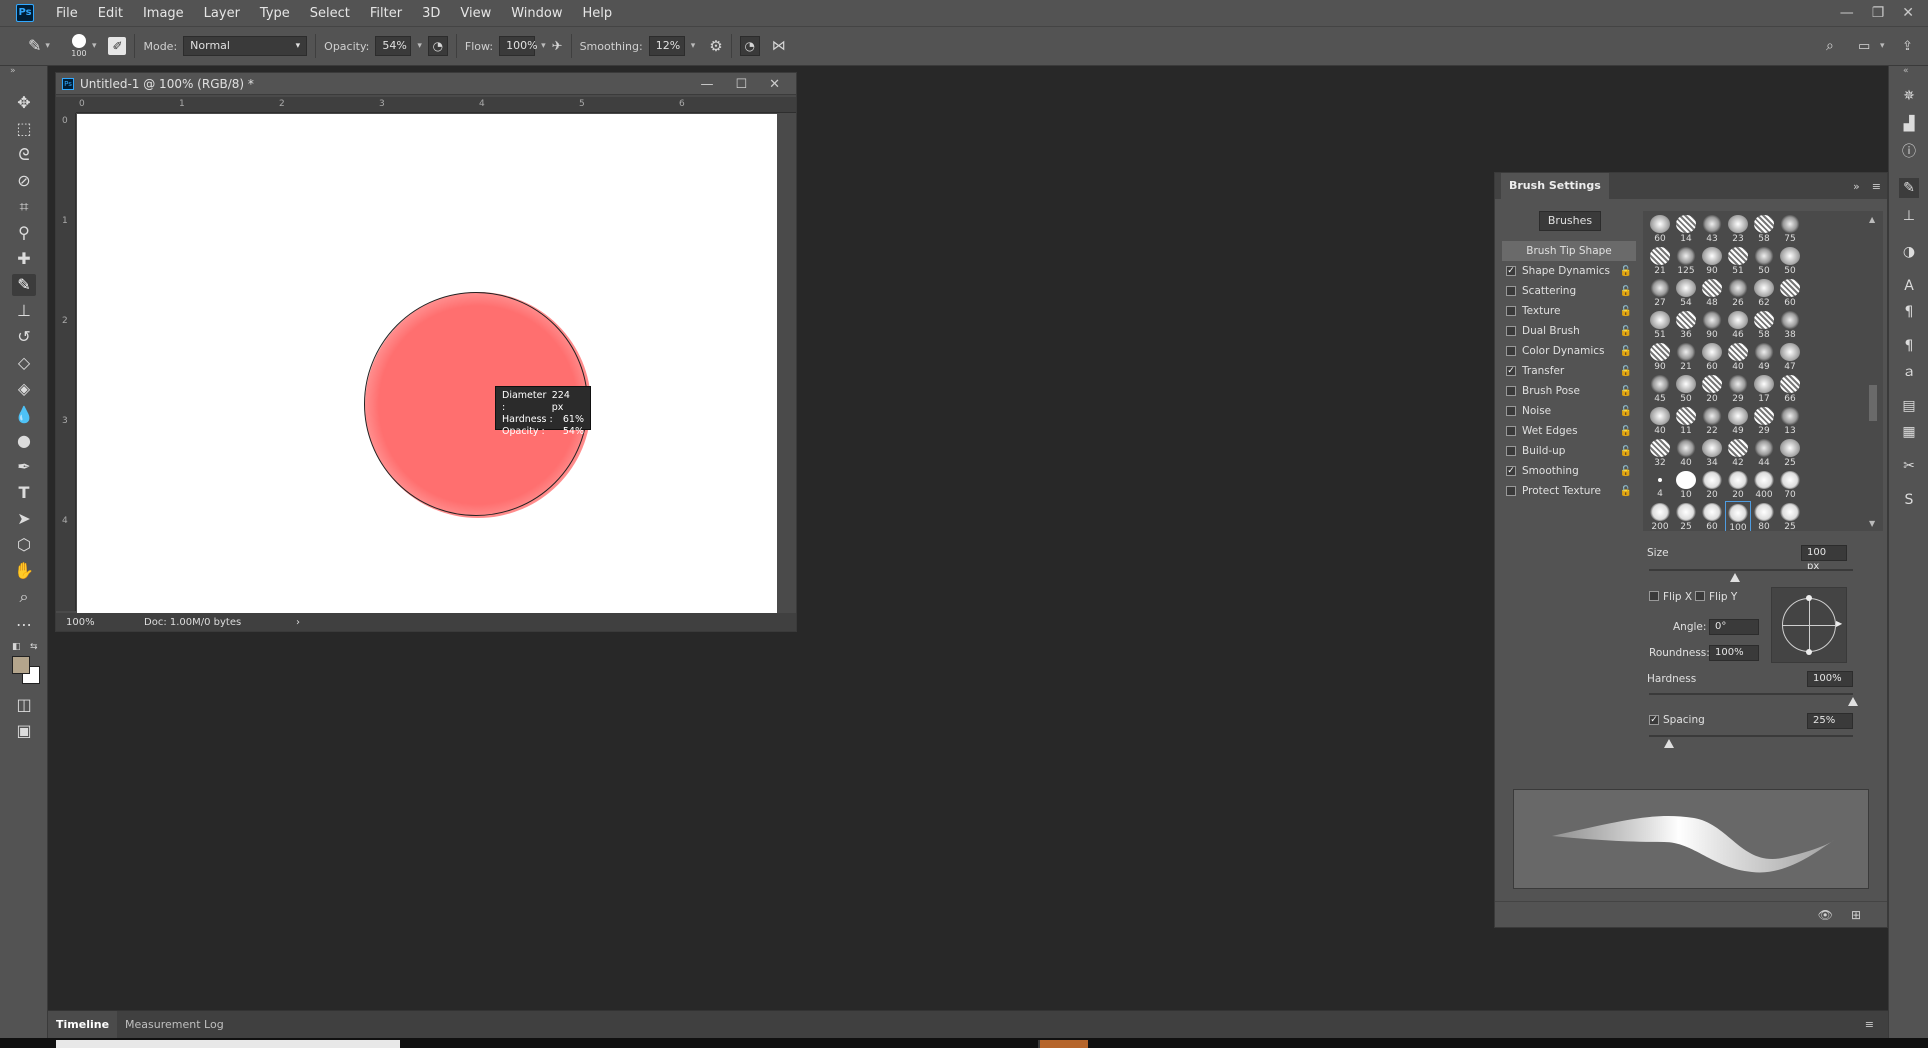 Image resolution: width=1928 pixels, height=1048 pixels. What do you see at coordinates (88, 622) in the screenshot?
I see `zoom-level: 100%` at bounding box center [88, 622].